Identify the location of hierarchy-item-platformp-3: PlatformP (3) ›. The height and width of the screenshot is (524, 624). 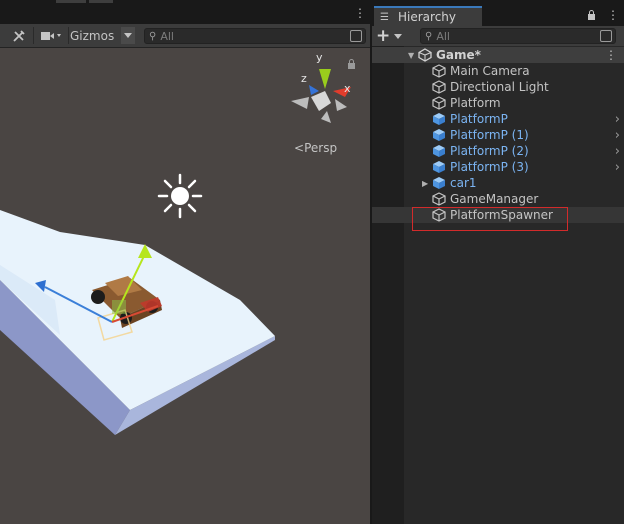
(498, 167).